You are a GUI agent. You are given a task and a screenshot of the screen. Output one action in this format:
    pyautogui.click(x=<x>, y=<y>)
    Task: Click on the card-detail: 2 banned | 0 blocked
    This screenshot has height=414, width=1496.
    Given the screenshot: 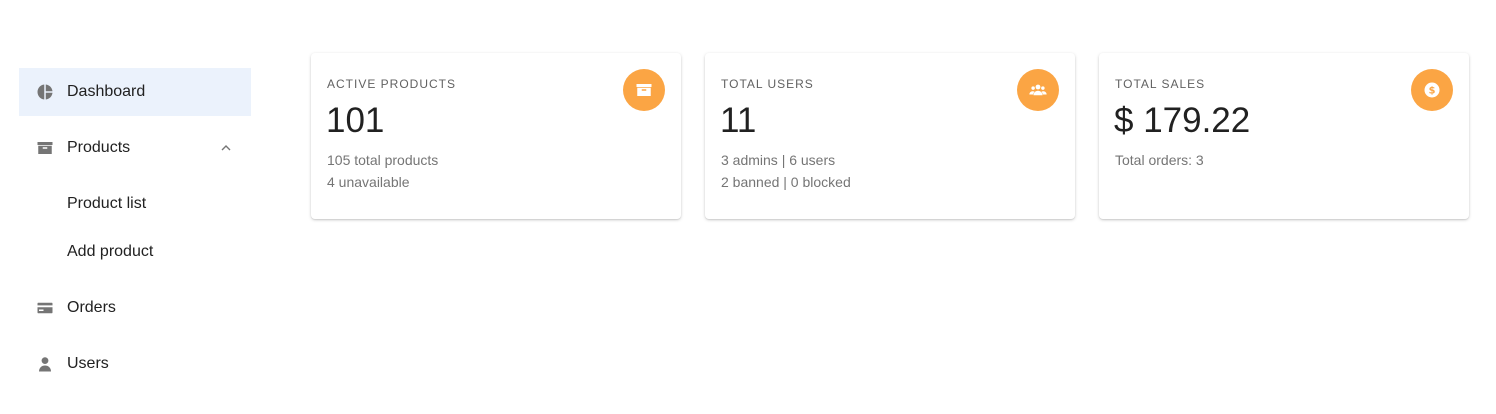 What is the action you would take?
    pyautogui.click(x=786, y=182)
    